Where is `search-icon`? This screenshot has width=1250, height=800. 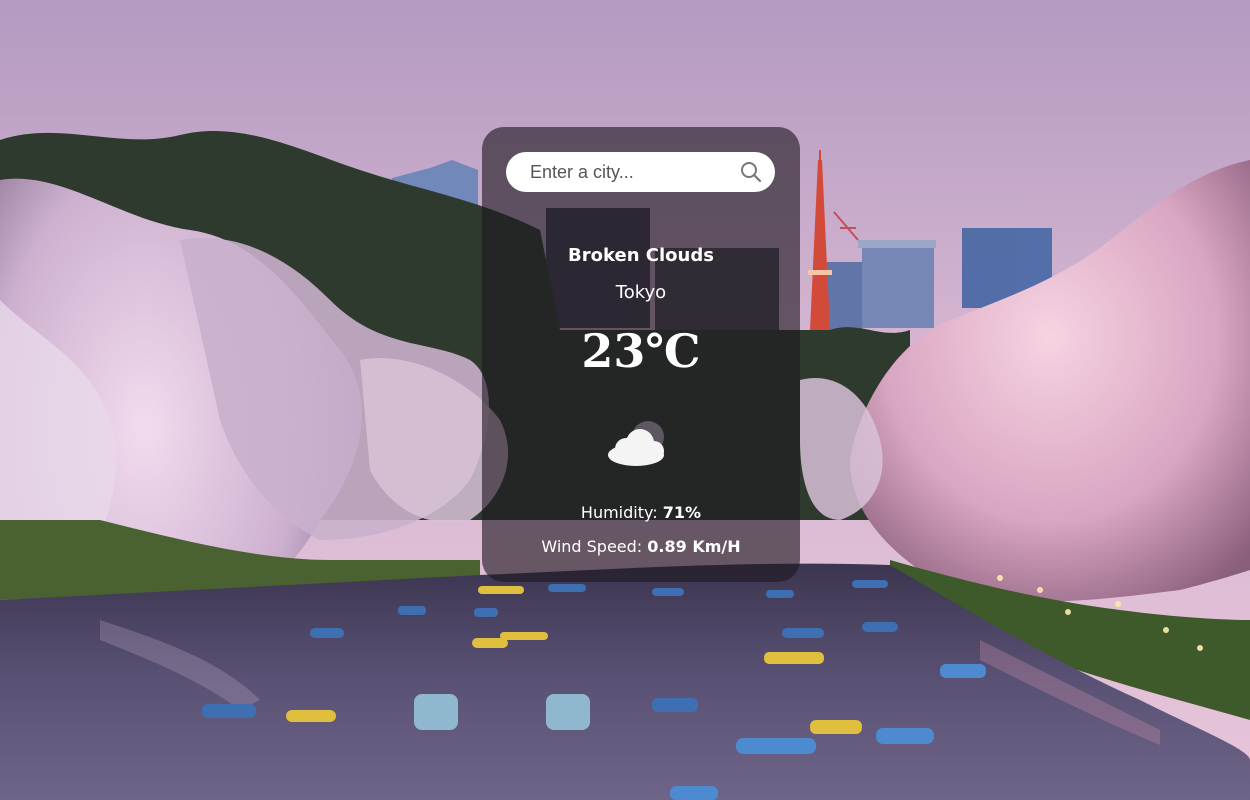
search-icon is located at coordinates (751, 172).